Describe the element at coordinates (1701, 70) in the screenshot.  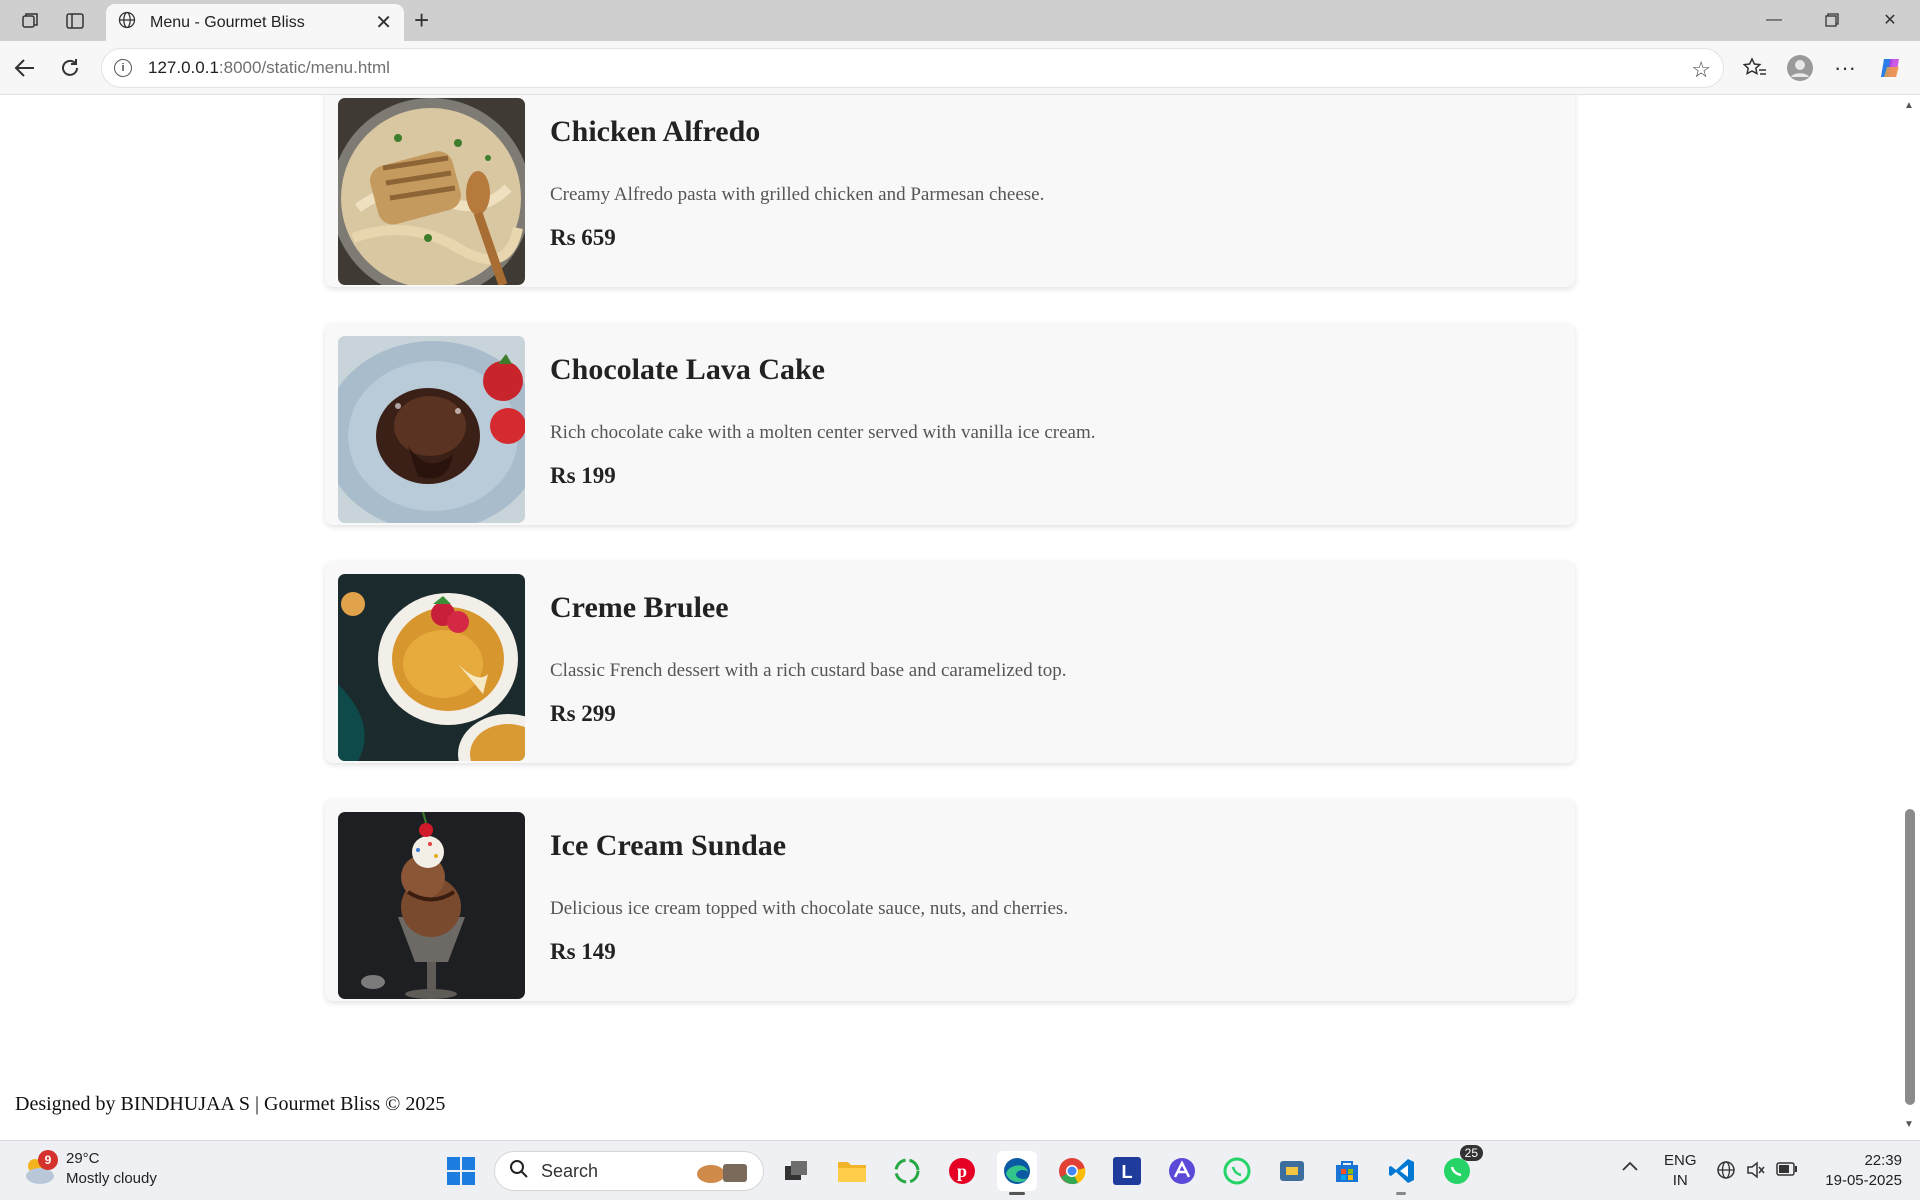
I see `favorite-star-icon: ☆` at that location.